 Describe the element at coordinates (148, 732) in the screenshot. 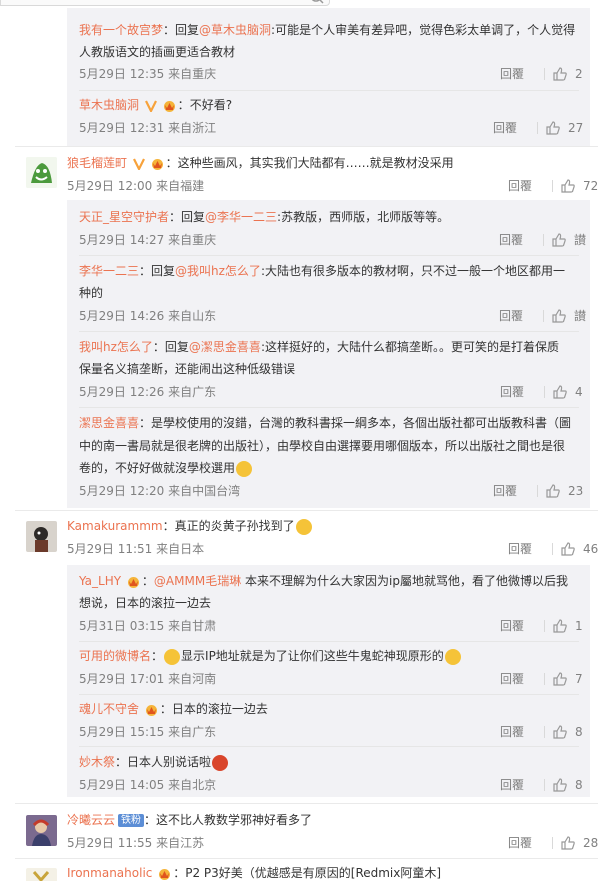

I see `timestamp: 5月29日 15:15 来自广东` at that location.